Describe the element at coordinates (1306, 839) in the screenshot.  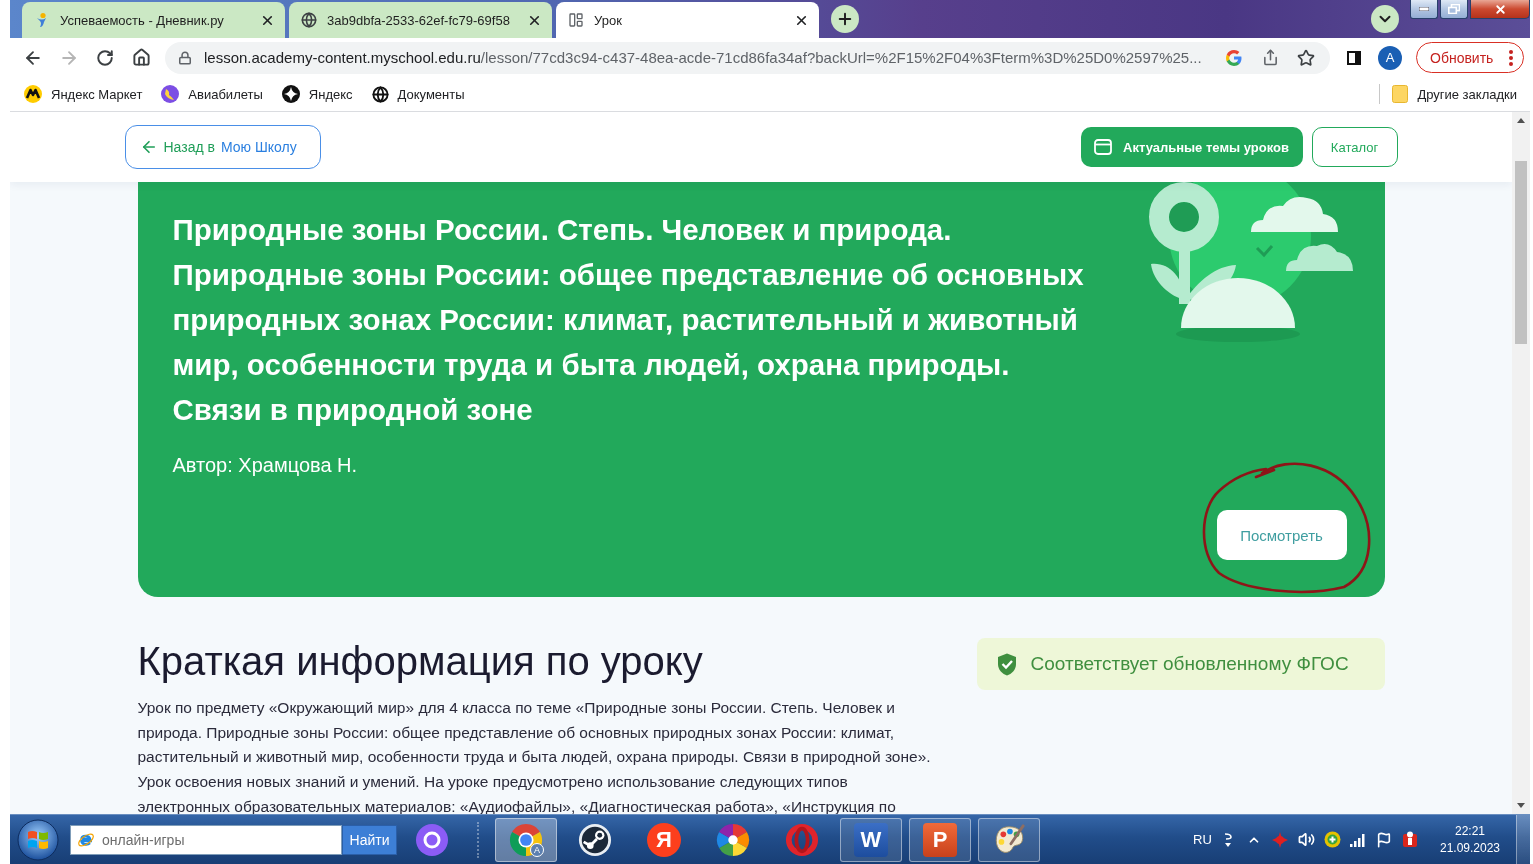
I see `speaker-icon` at that location.